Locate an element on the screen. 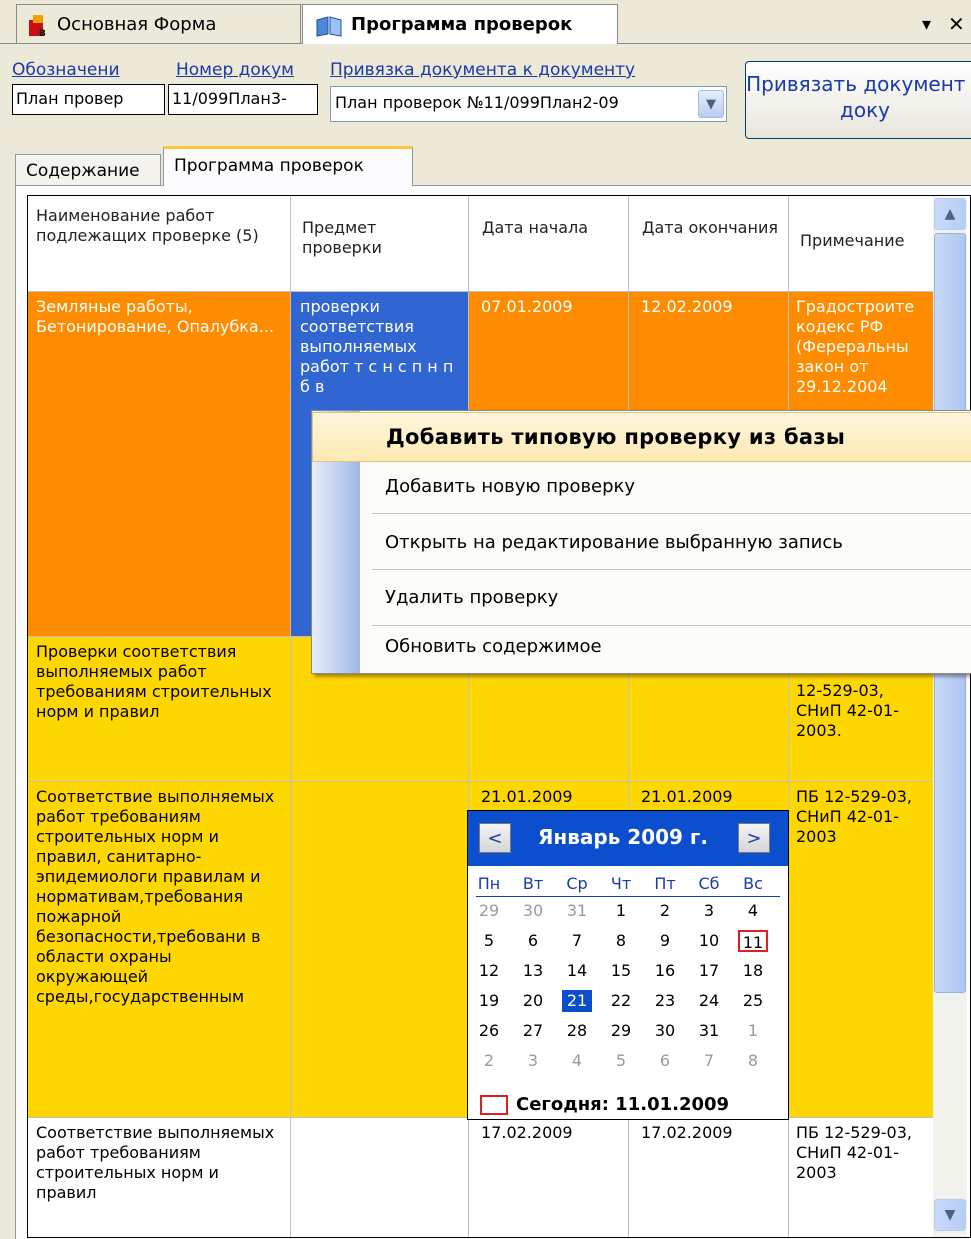 The width and height of the screenshot is (971, 1239). calendar-month-title: Январь 2009 г. is located at coordinates (623, 837).